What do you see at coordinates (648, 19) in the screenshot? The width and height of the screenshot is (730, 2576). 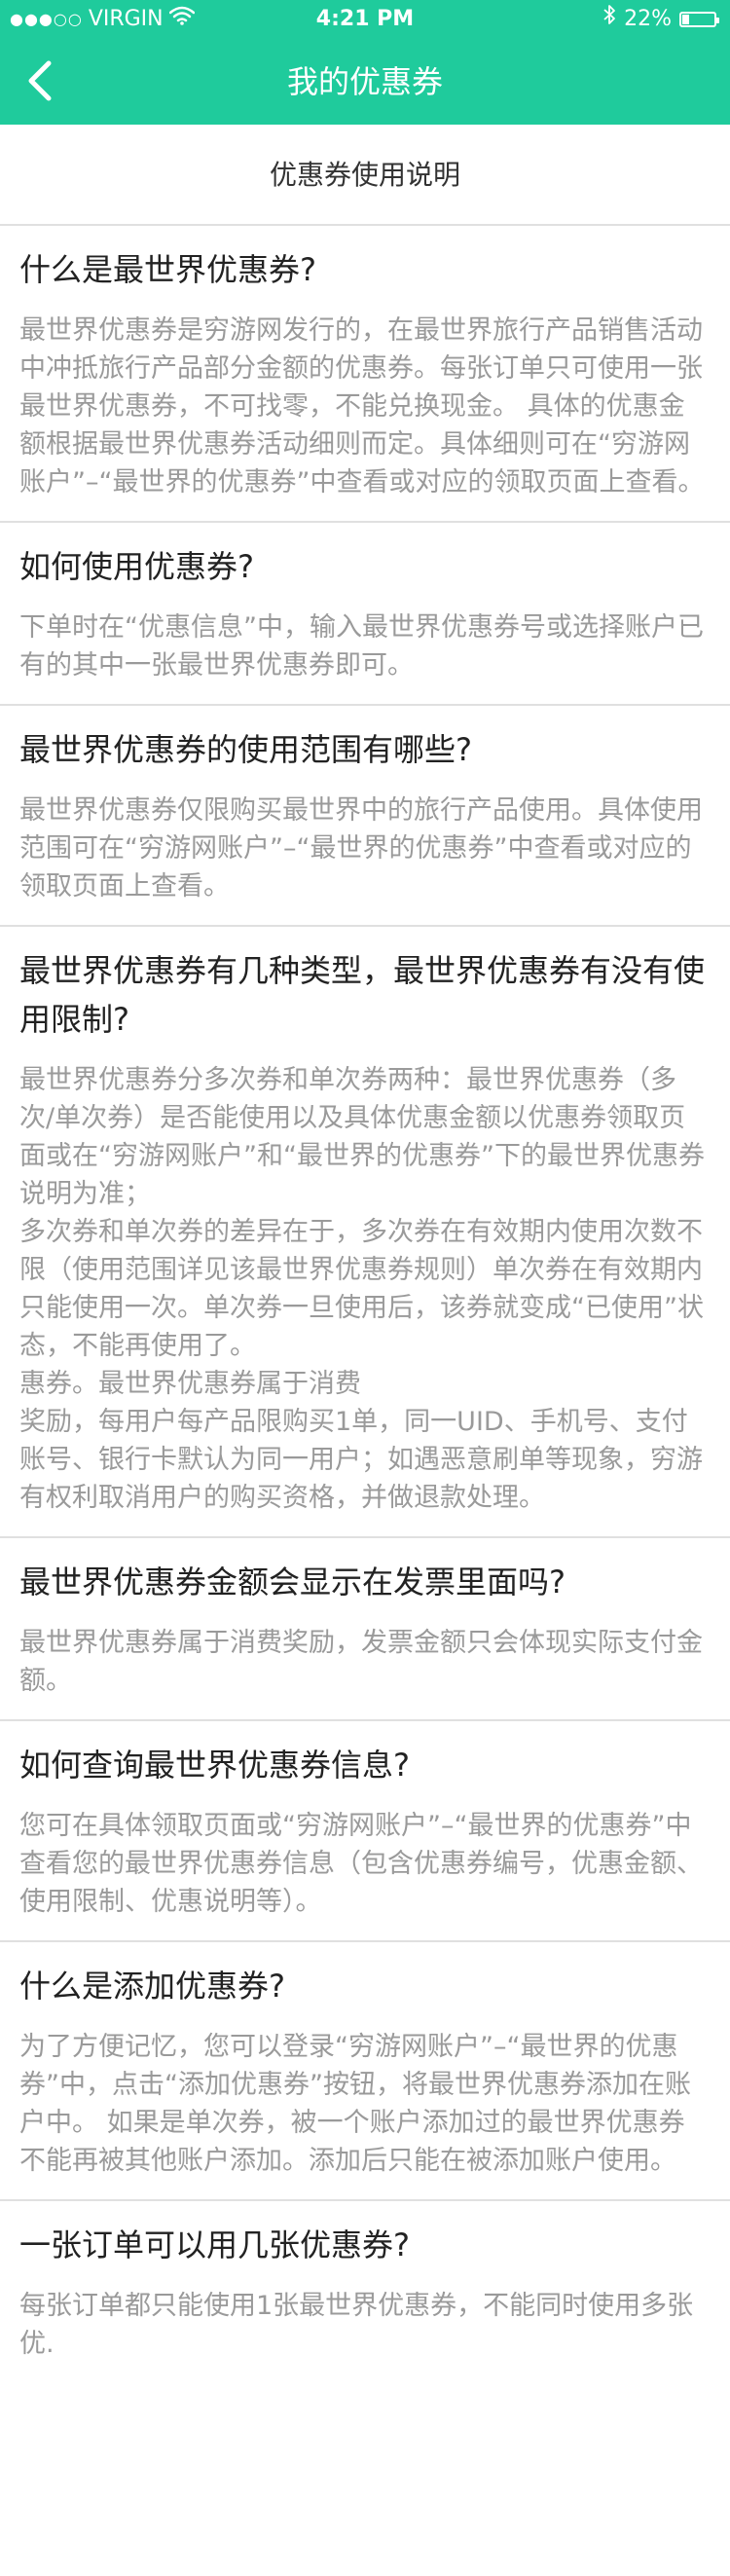 I see `battery-percent: 22%` at bounding box center [648, 19].